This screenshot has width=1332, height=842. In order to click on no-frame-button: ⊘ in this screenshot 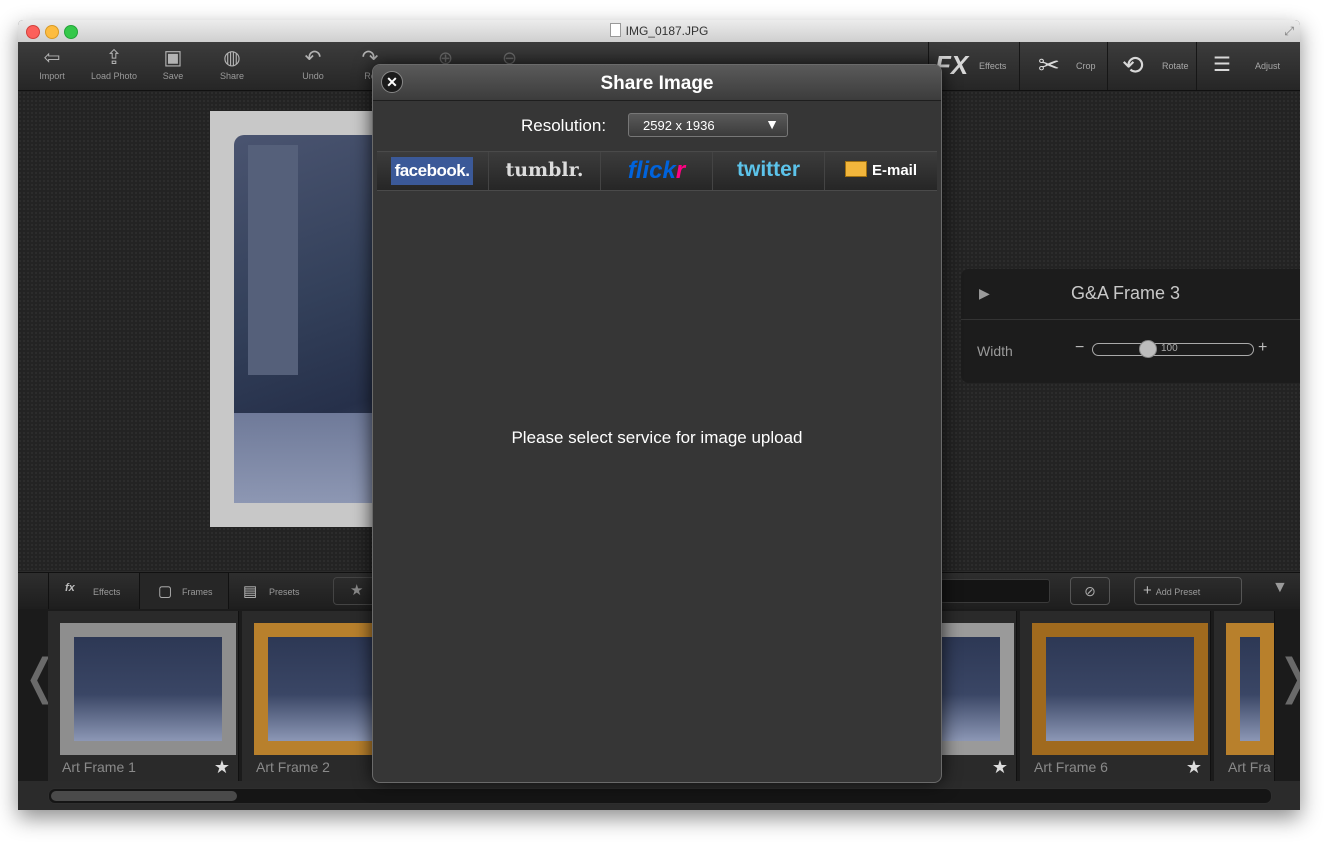, I will do `click(1090, 591)`.